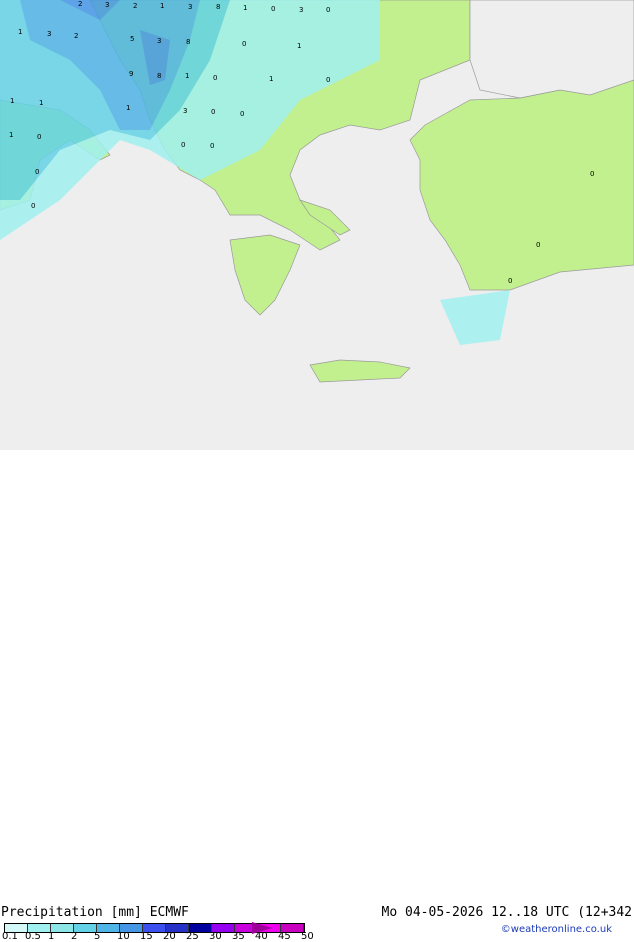 This screenshot has height=942, width=634. I want to click on tick-label: 45, so click(284, 936).